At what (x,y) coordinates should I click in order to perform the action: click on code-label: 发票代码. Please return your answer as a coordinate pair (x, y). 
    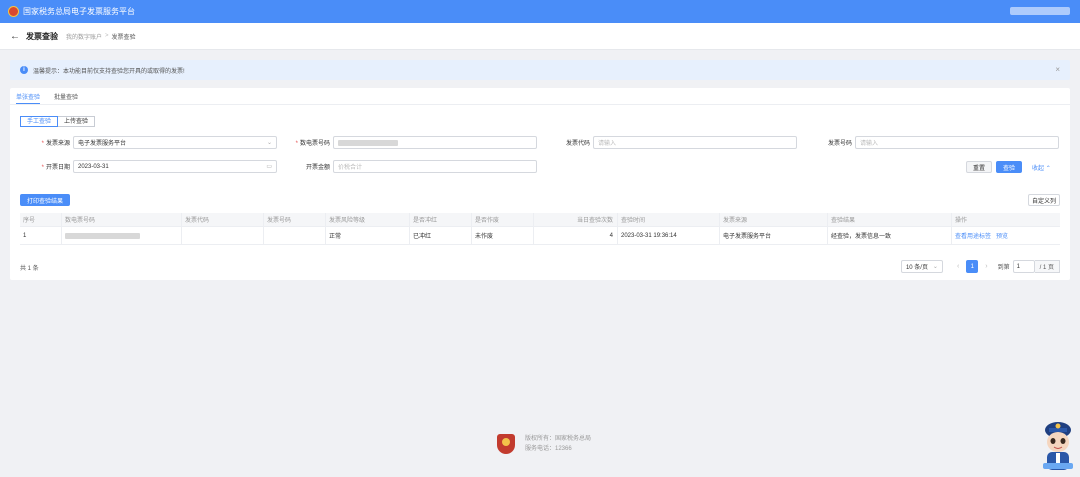
    Looking at the image, I should click on (577, 144).